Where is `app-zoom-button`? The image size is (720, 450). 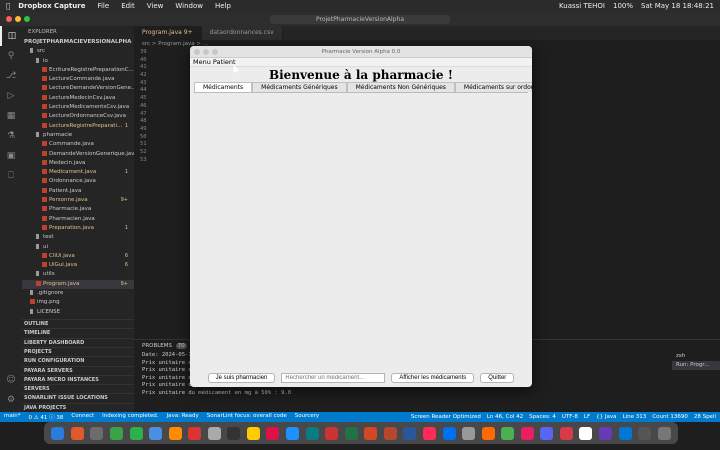
app-zoom-button is located at coordinates (215, 52).